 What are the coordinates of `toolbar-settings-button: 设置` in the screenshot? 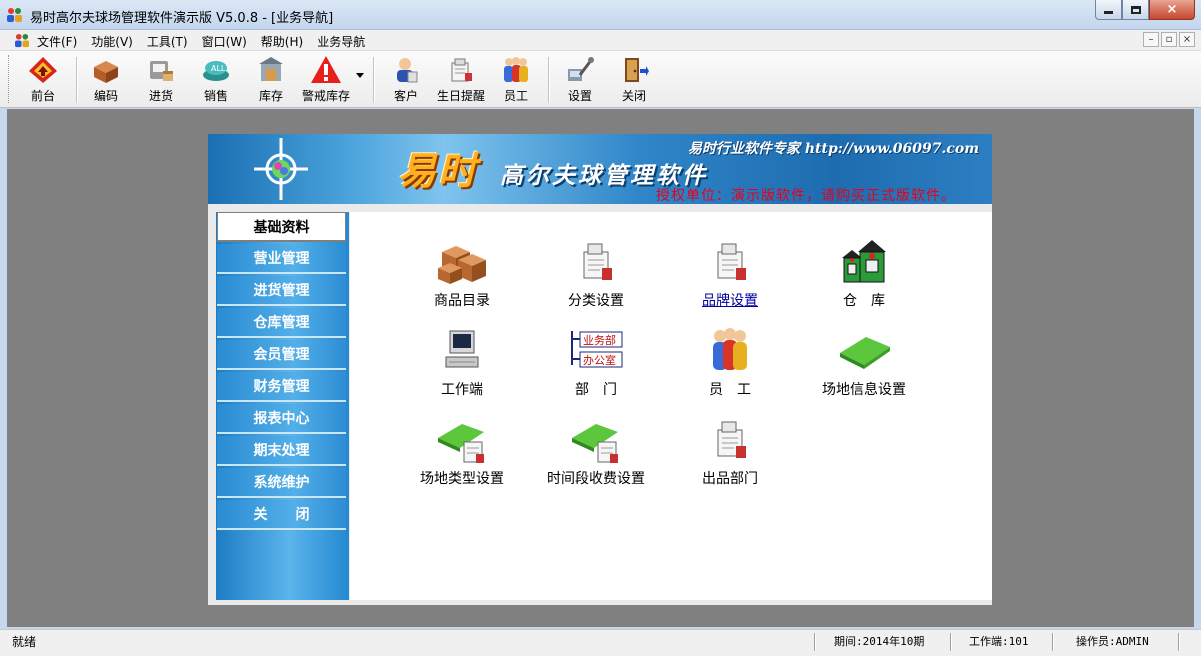 It's located at (580, 80).